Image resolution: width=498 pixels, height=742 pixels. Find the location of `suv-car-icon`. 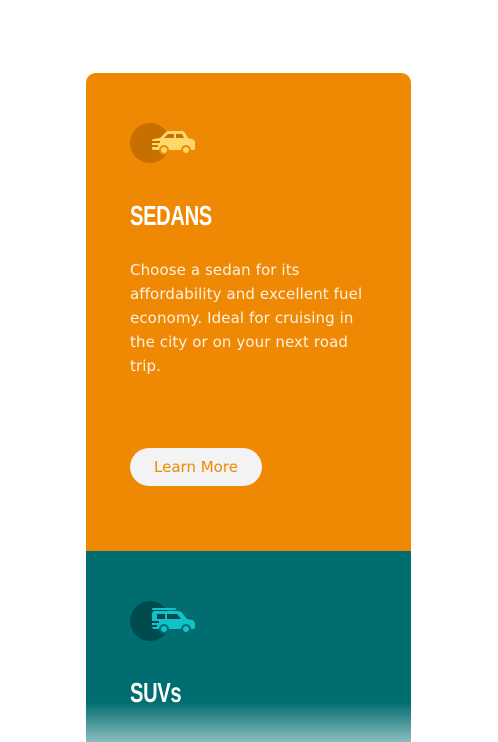

suv-car-icon is located at coordinates (165, 621).